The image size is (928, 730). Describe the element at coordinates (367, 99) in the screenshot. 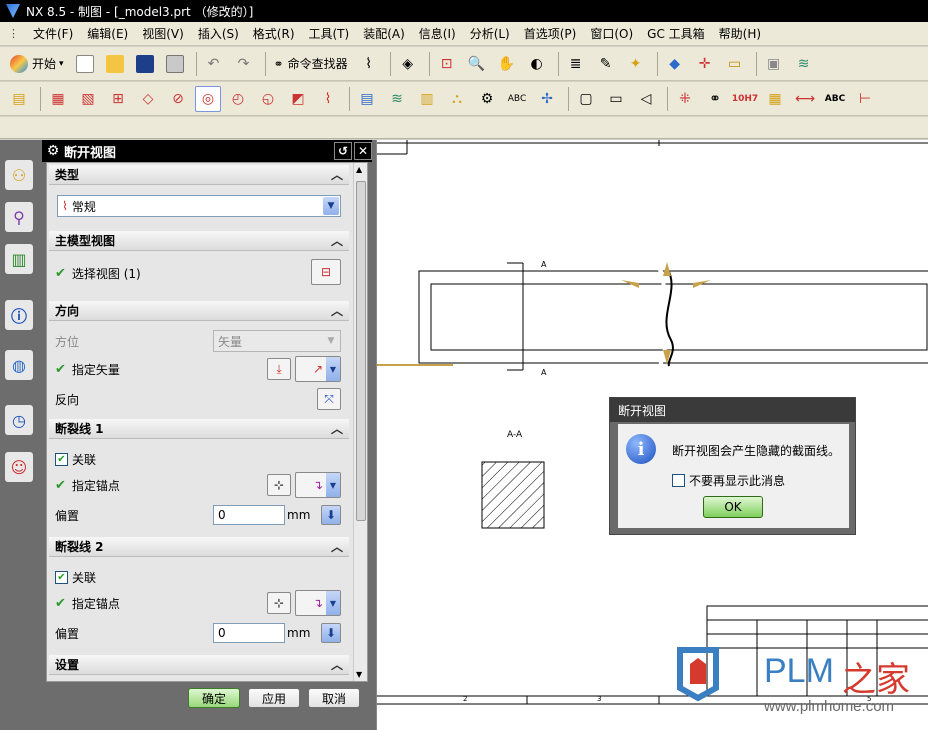

I see `update-views-icon: ▤` at that location.